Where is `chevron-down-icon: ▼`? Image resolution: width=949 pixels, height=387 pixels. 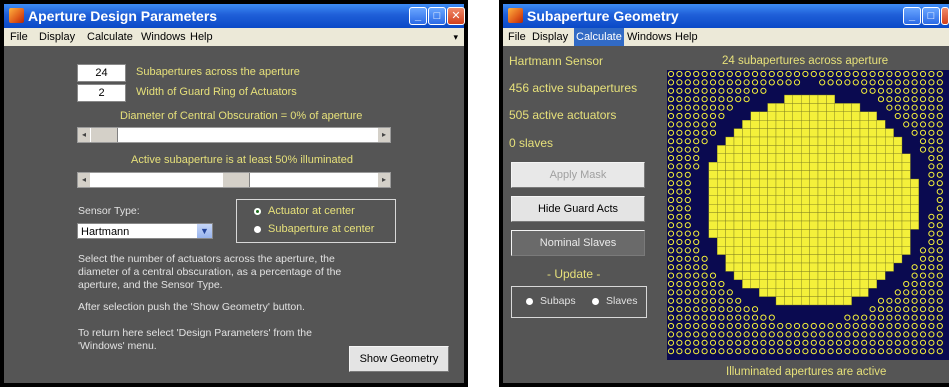 chevron-down-icon: ▼ is located at coordinates (204, 231).